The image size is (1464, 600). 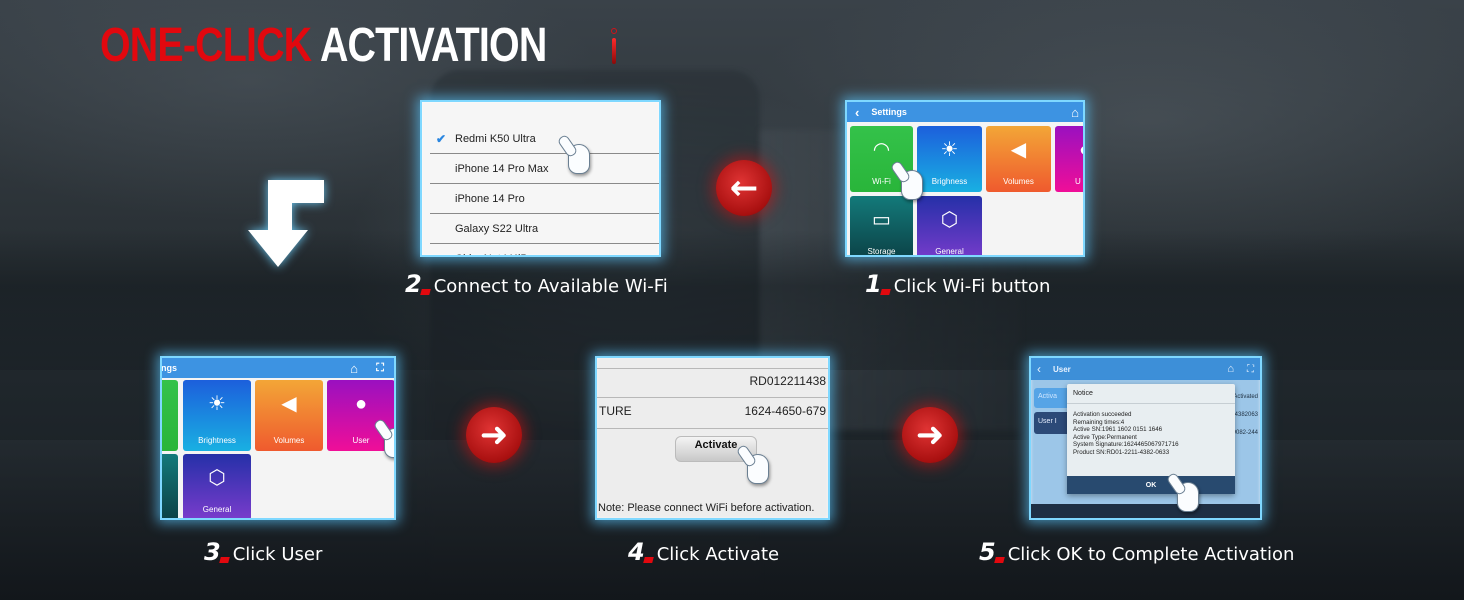 I want to click on tile-label: Brightness, so click(x=217, y=440).